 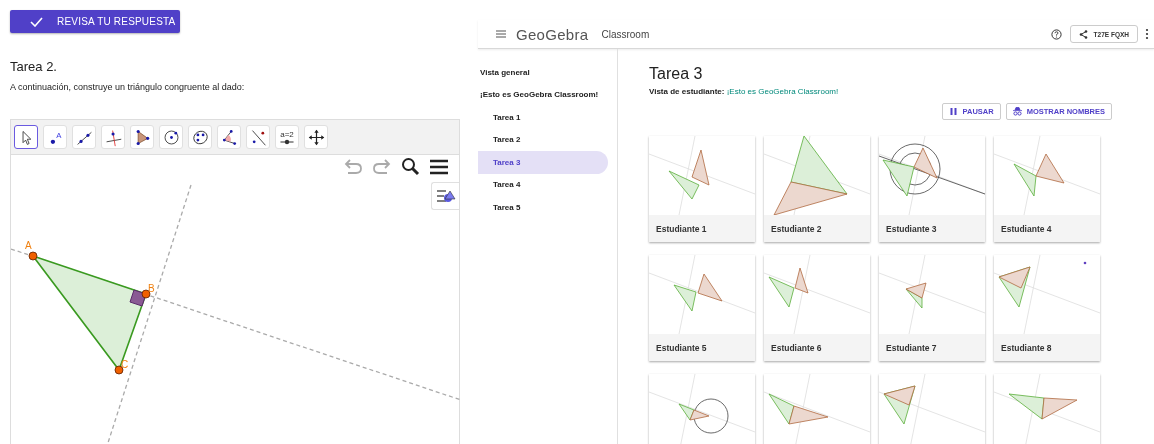 I want to click on style-bar-icon, so click(x=445, y=196).